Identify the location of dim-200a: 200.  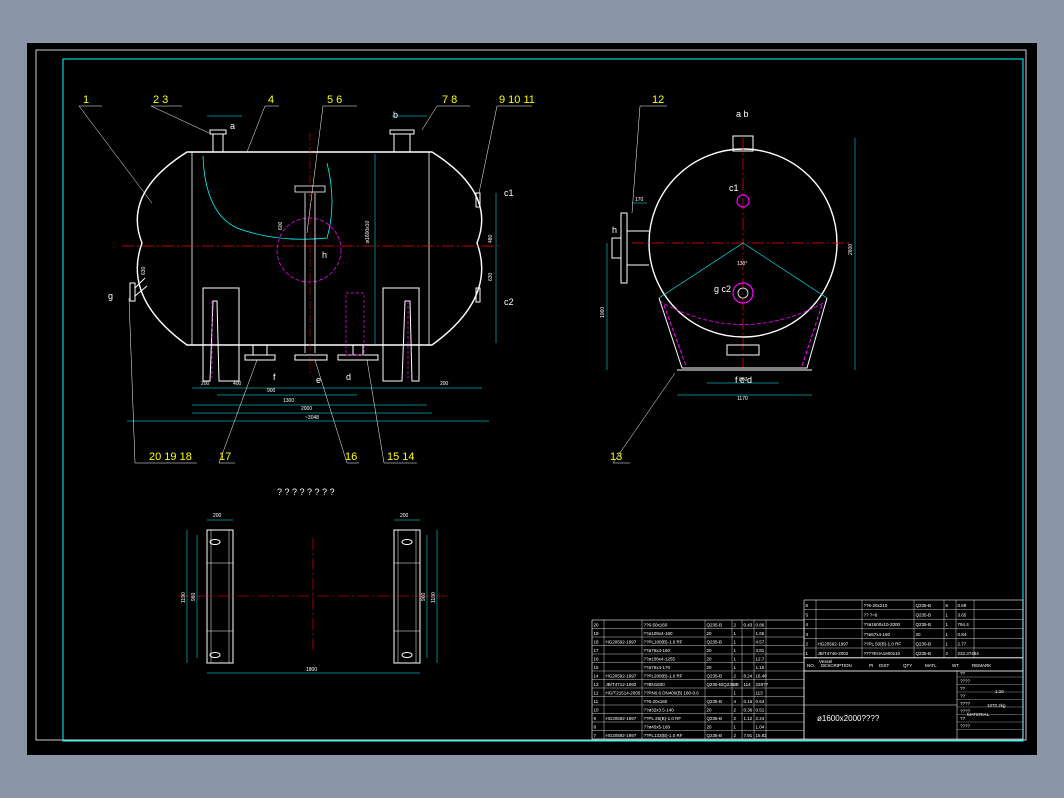
(205, 384).